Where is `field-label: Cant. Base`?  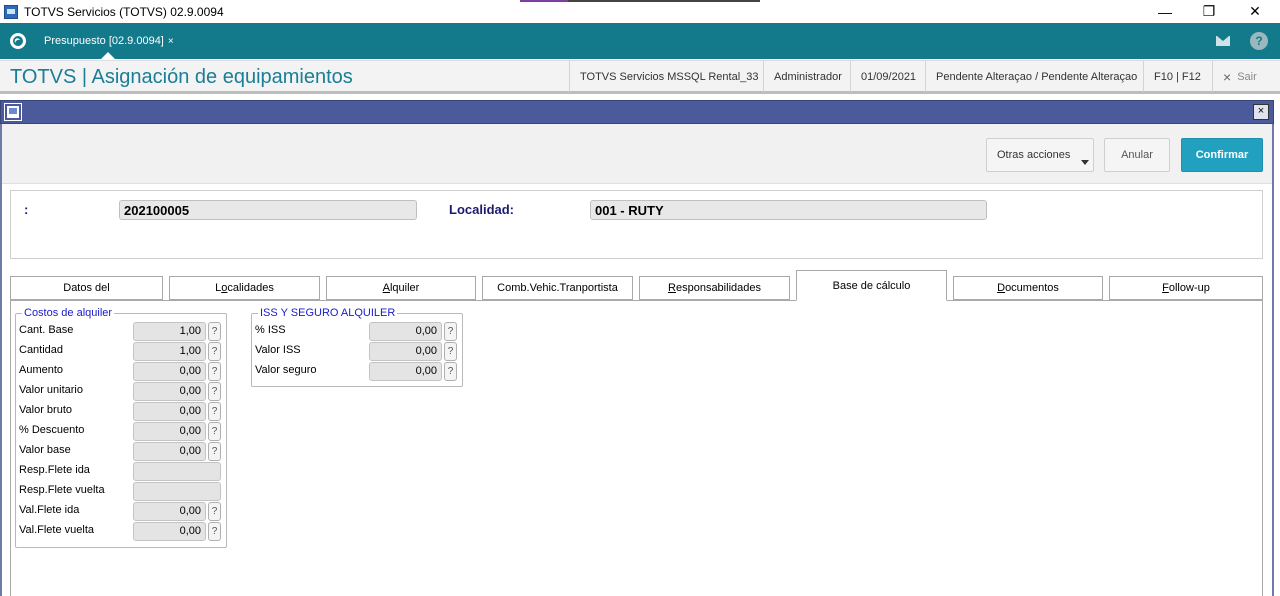
field-label: Cant. Base is located at coordinates (46, 330).